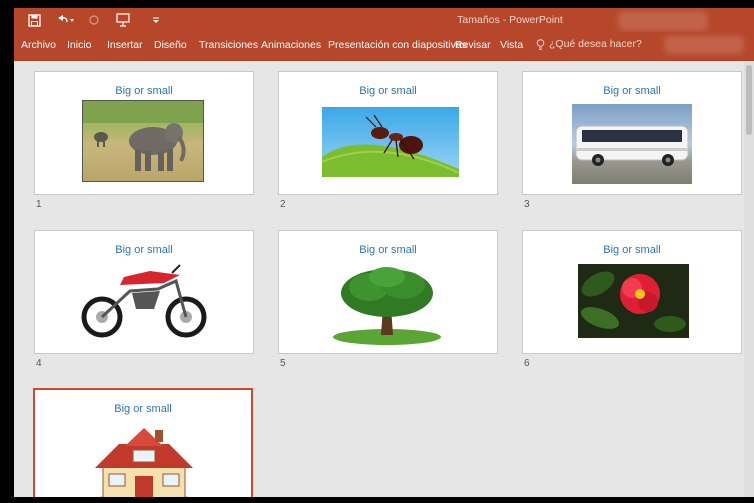  Describe the element at coordinates (632, 144) in the screenshot. I see `bus-image` at that location.